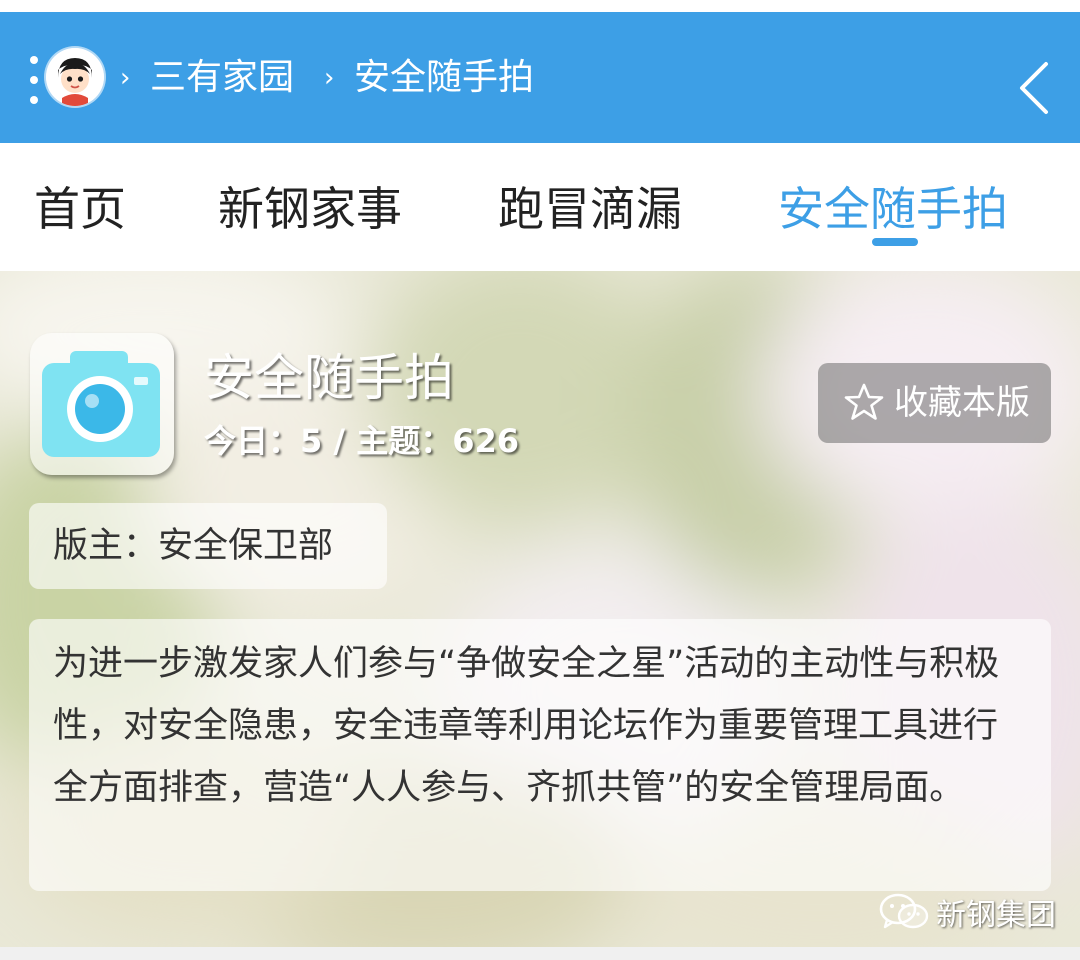  What do you see at coordinates (102, 404) in the screenshot?
I see `camera-icon` at bounding box center [102, 404].